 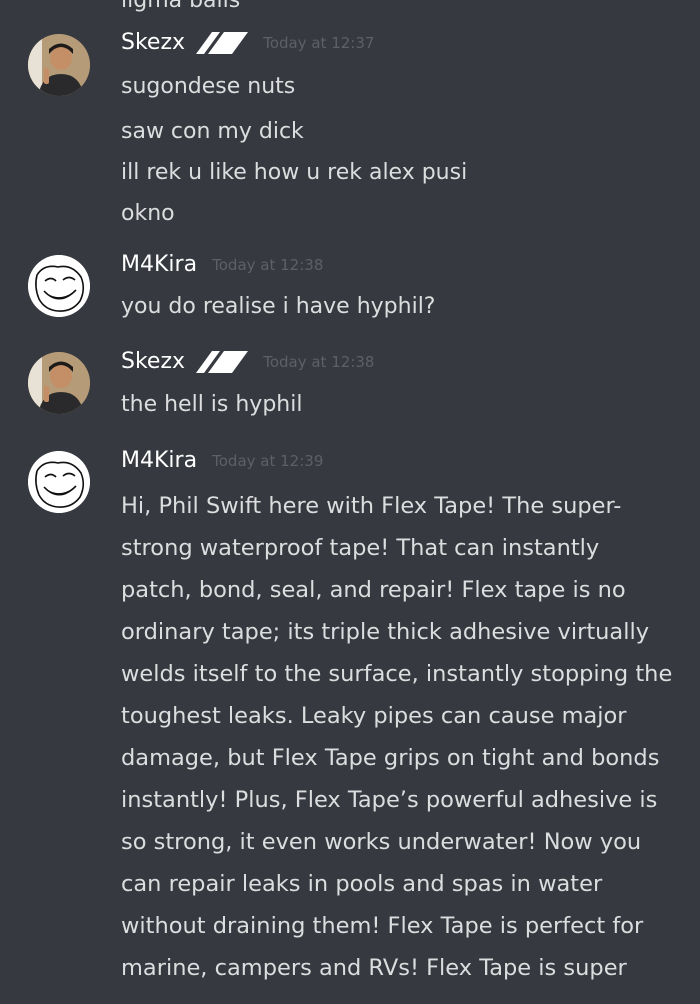 What do you see at coordinates (148, 213) in the screenshot?
I see `message-text: okno` at bounding box center [148, 213].